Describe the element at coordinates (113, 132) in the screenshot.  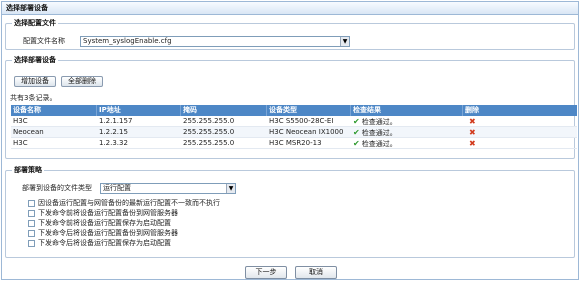
I see `row-ip: 1.2.2.15` at that location.